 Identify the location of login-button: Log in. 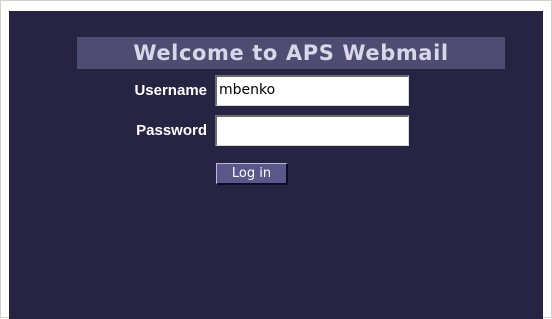
(252, 174).